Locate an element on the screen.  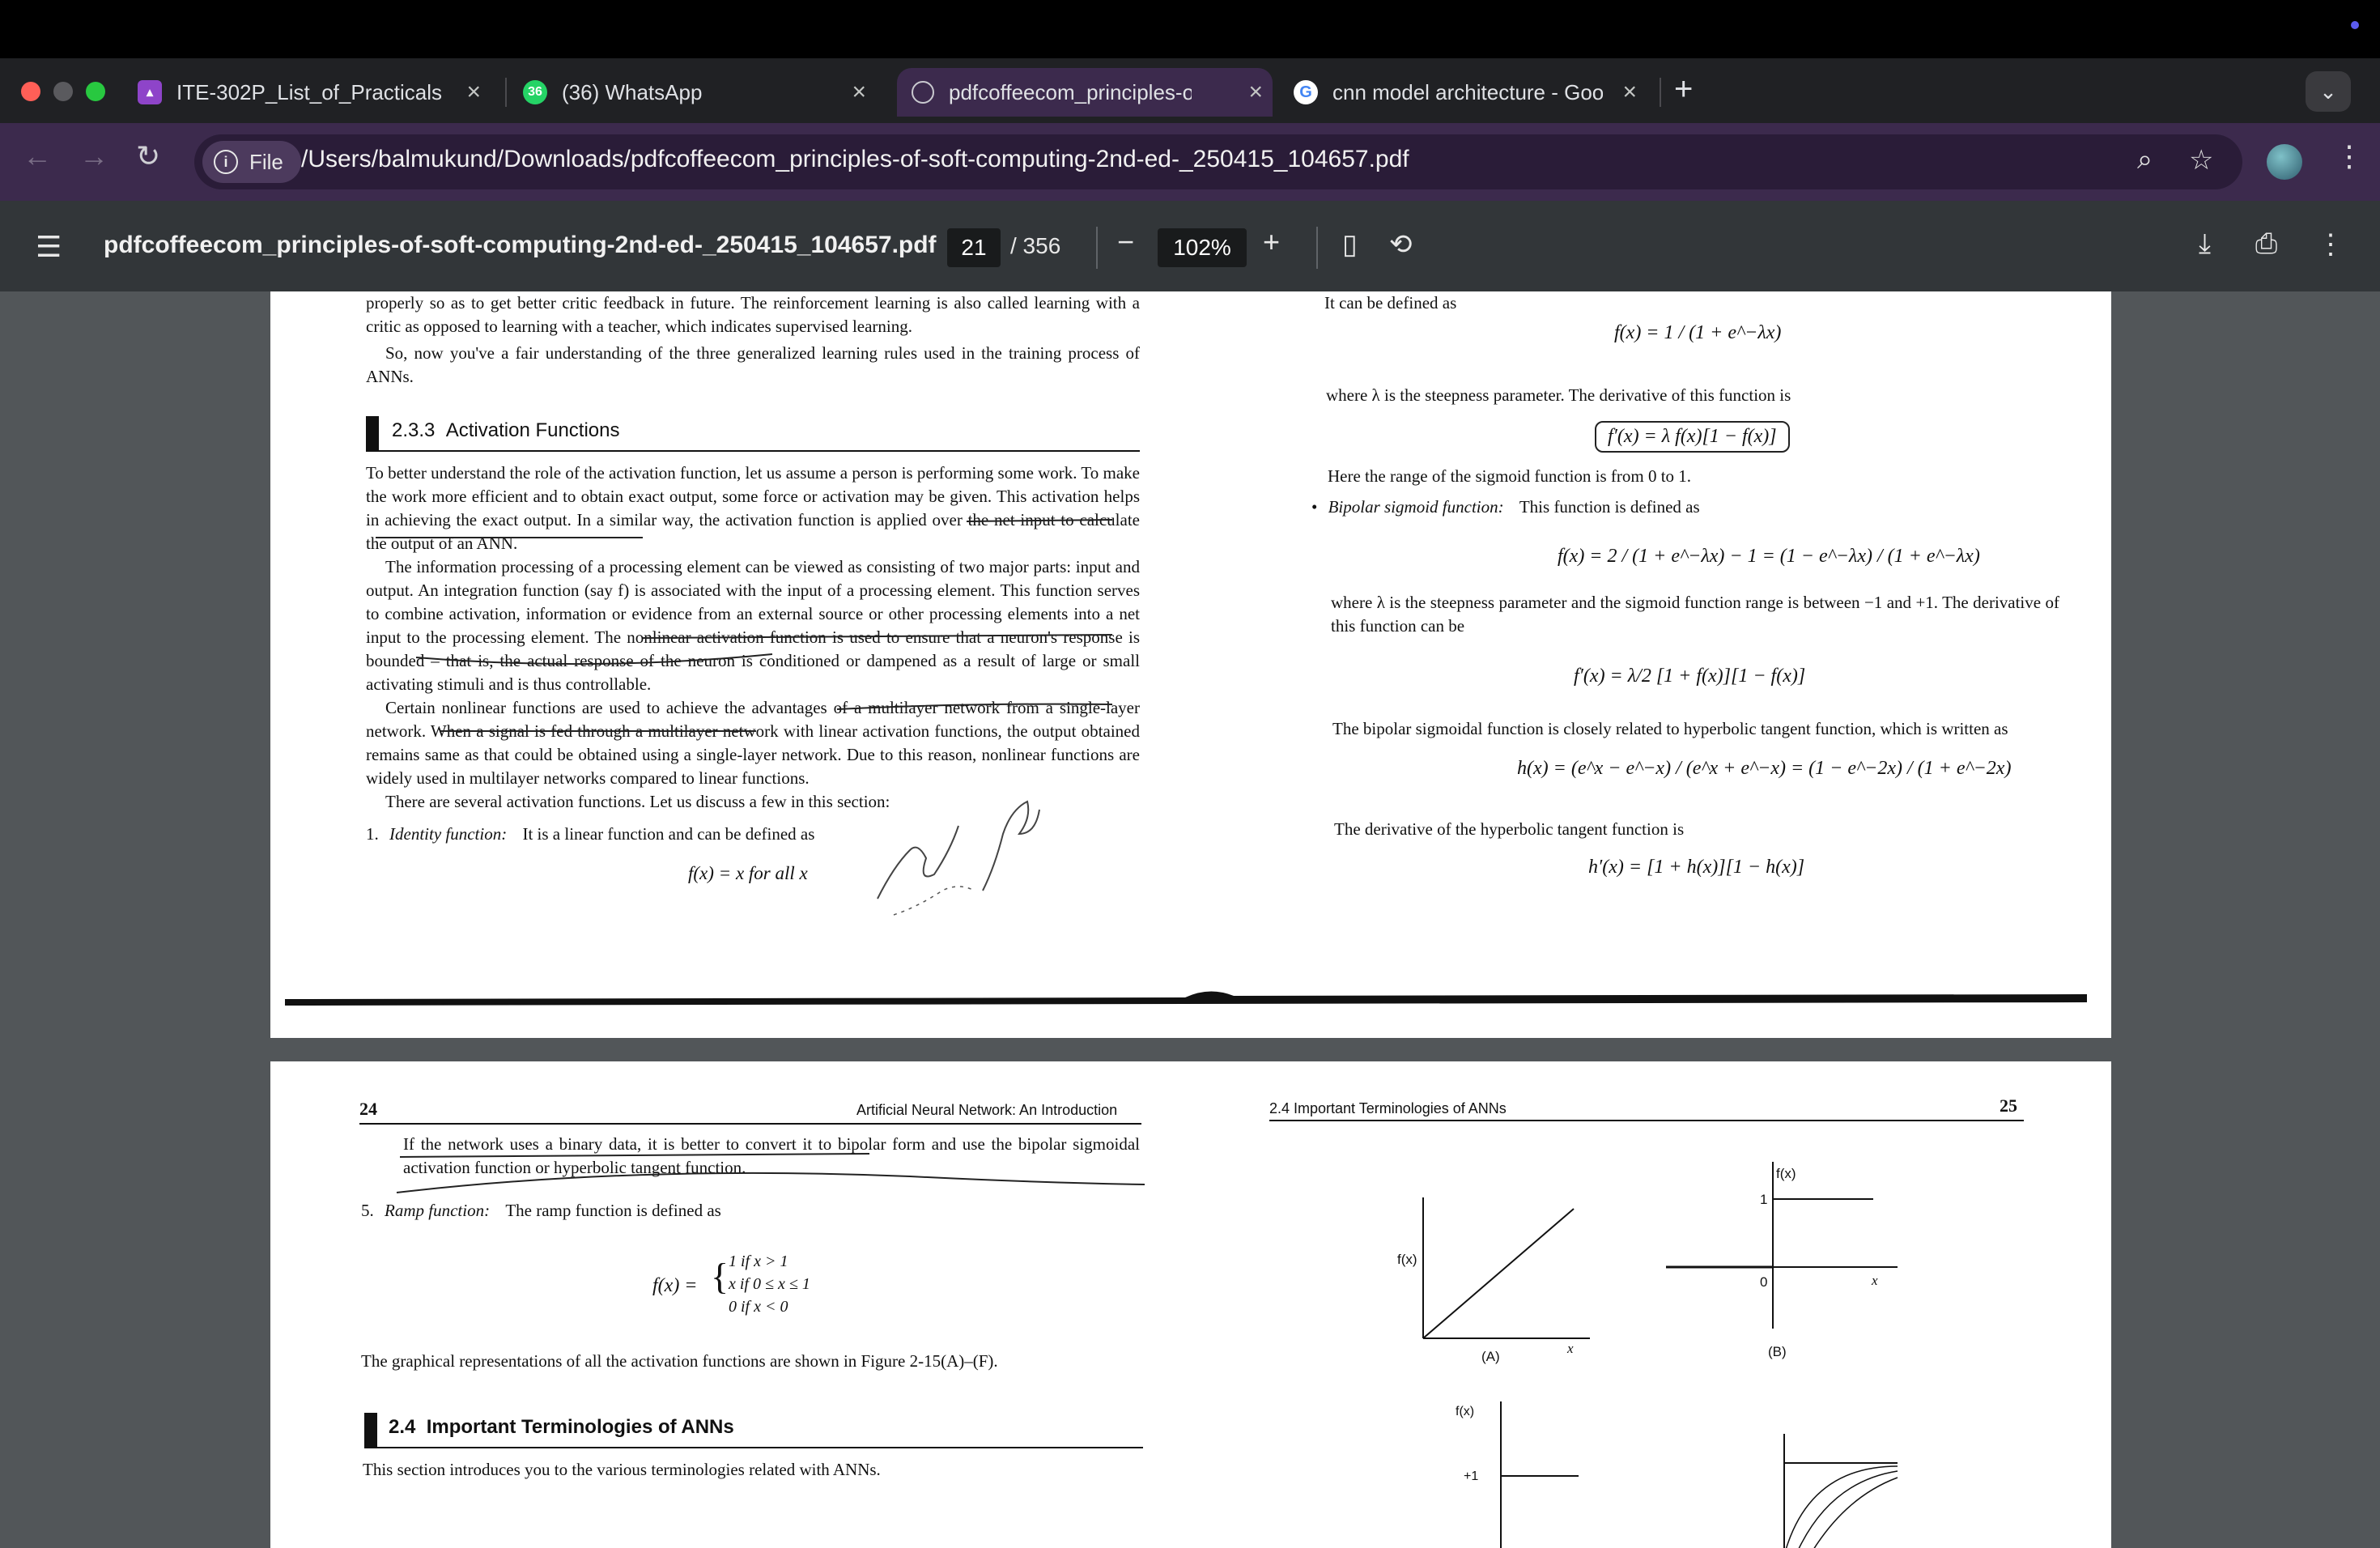
arrow-right-icon: → is located at coordinates (93, 156).